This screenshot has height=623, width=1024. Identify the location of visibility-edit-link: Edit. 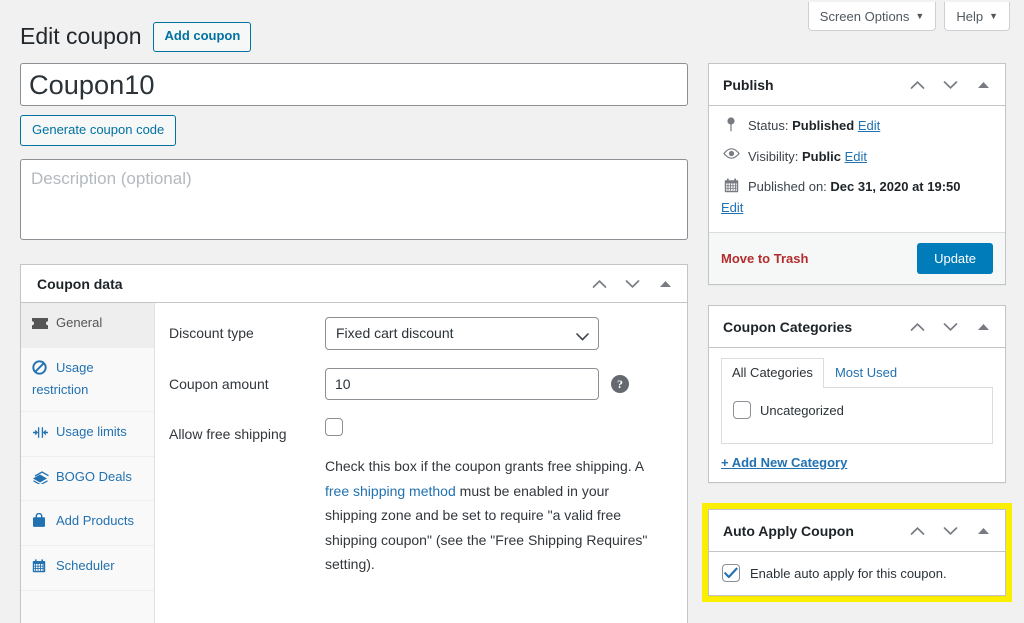
(856, 156).